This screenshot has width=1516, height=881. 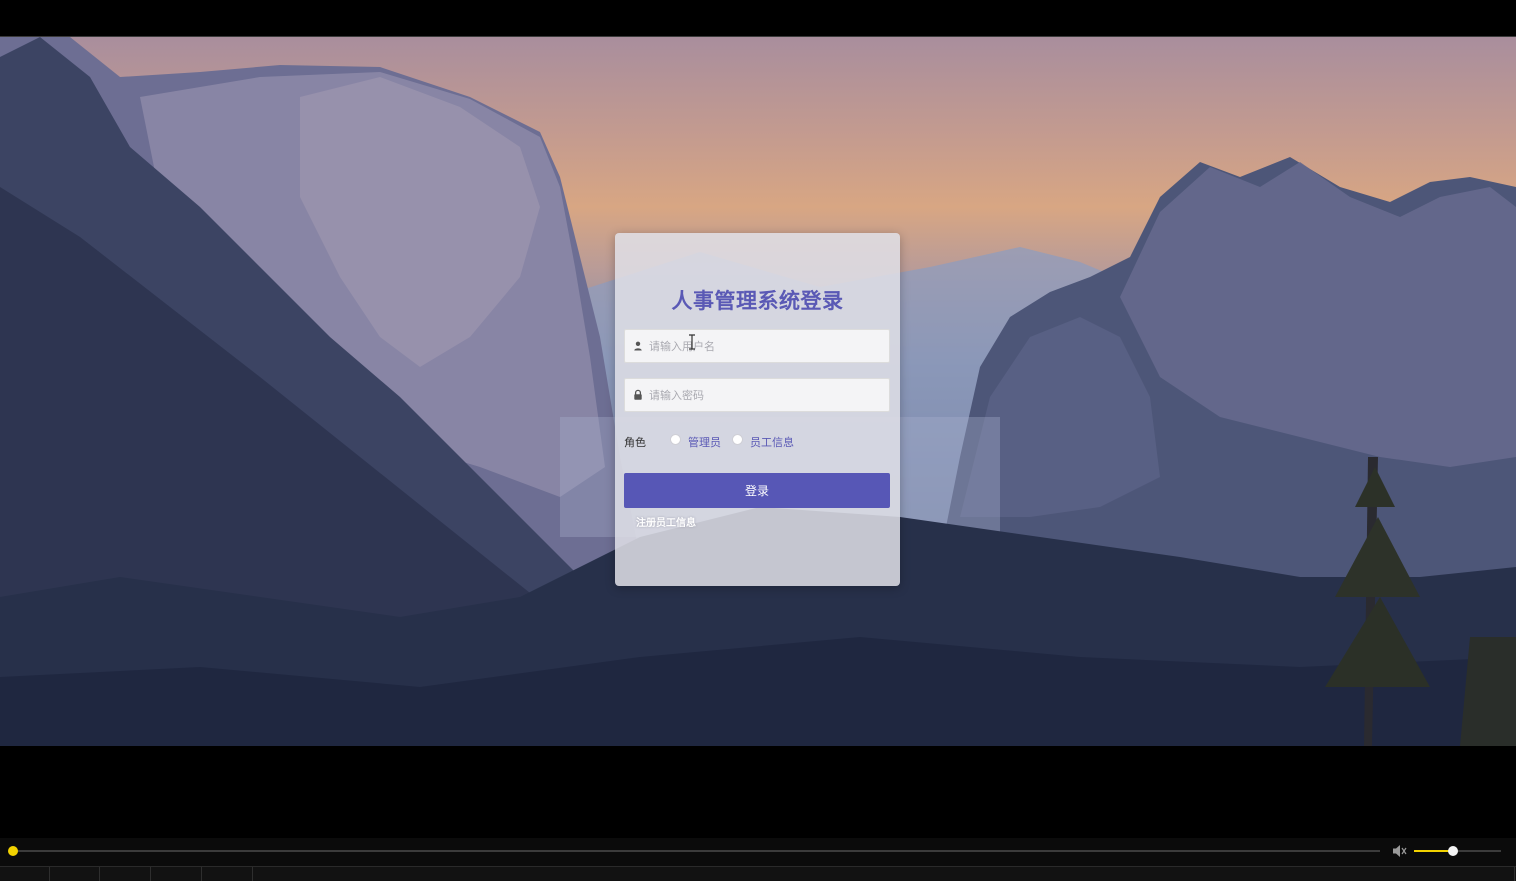 I want to click on username-field, so click(x=757, y=346).